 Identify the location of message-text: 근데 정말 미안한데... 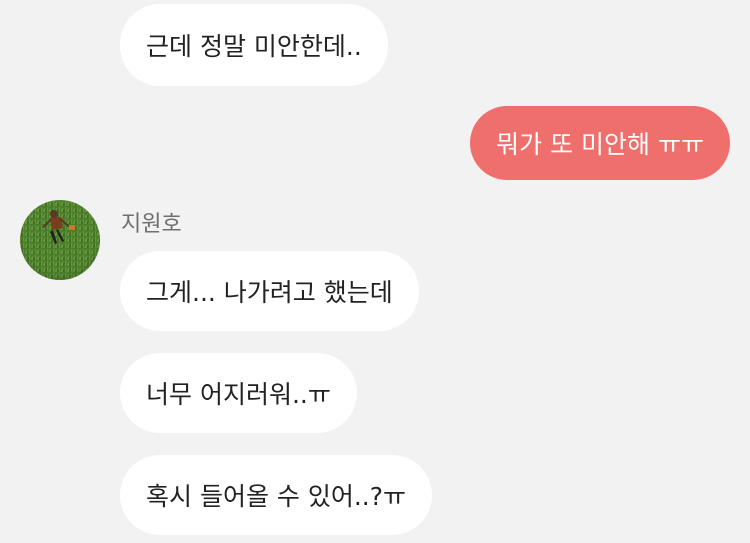
(254, 46).